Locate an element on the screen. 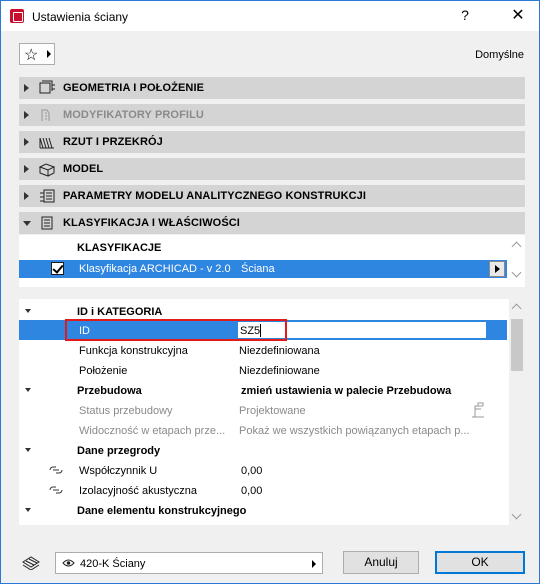  property-value: Niezdefiniowane is located at coordinates (279, 371).